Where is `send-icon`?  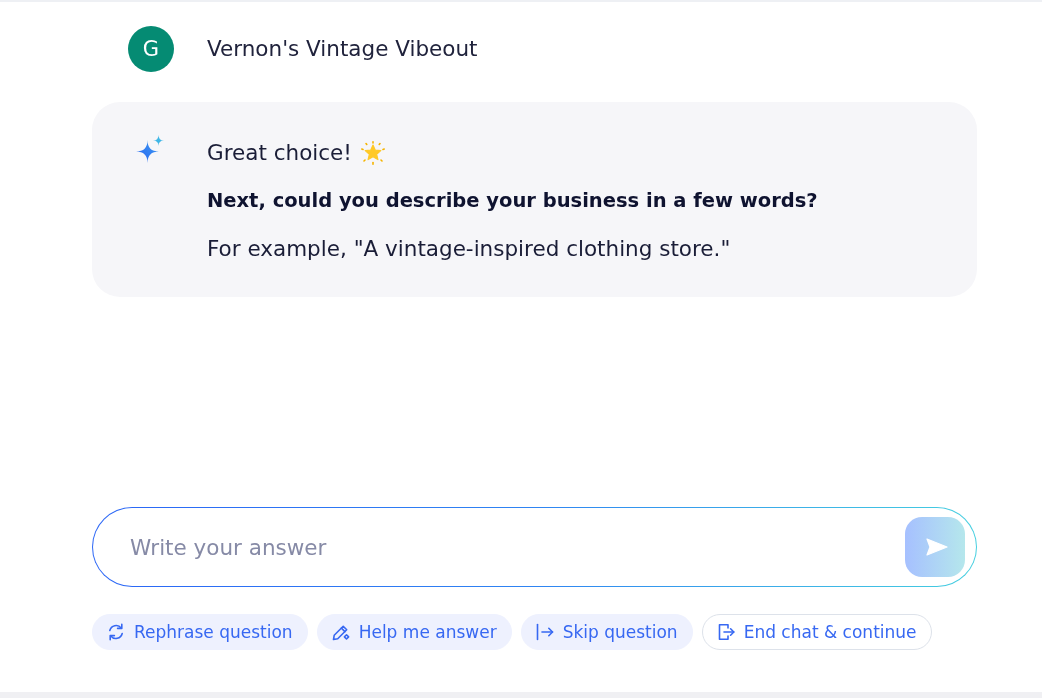
send-icon is located at coordinates (936, 547).